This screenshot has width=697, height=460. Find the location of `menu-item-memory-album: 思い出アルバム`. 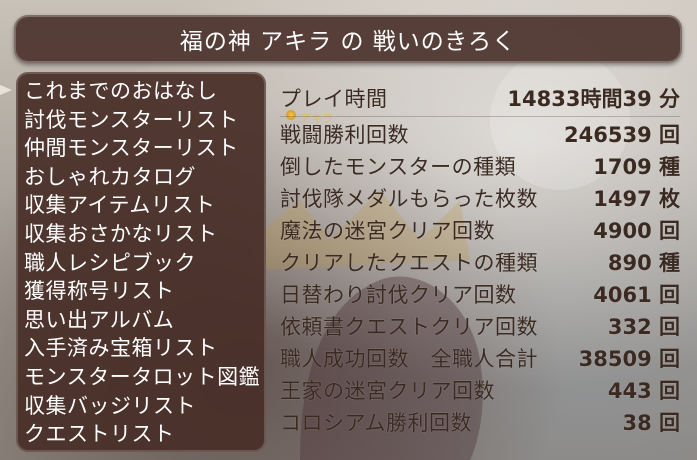

menu-item-memory-album: 思い出アルバム is located at coordinates (142, 320).